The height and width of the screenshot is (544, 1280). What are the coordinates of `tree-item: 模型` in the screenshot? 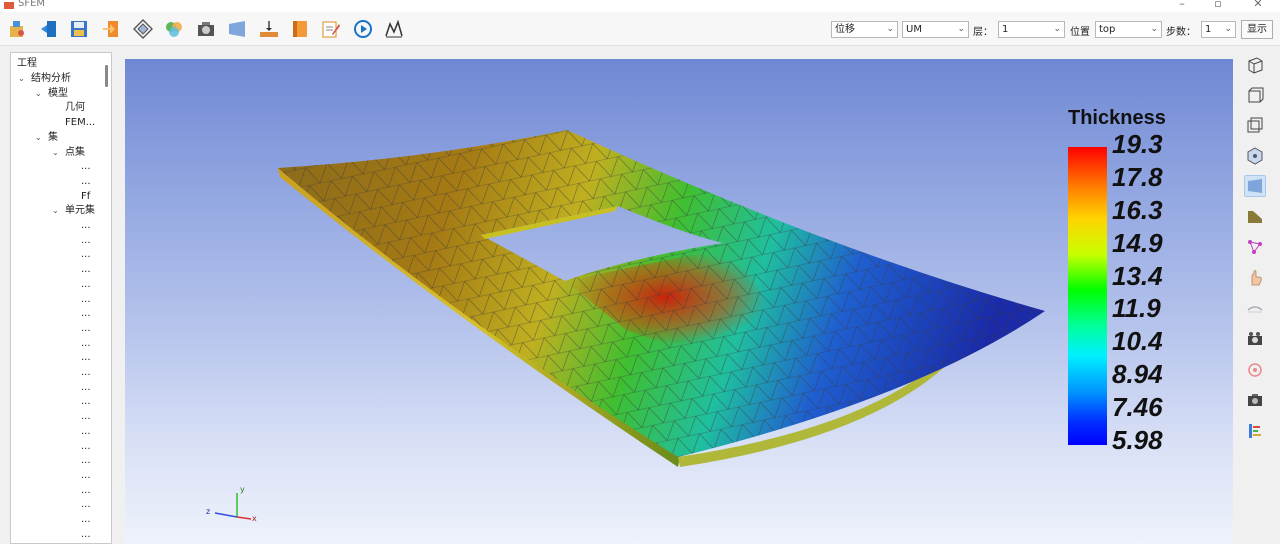 It's located at (58, 94).